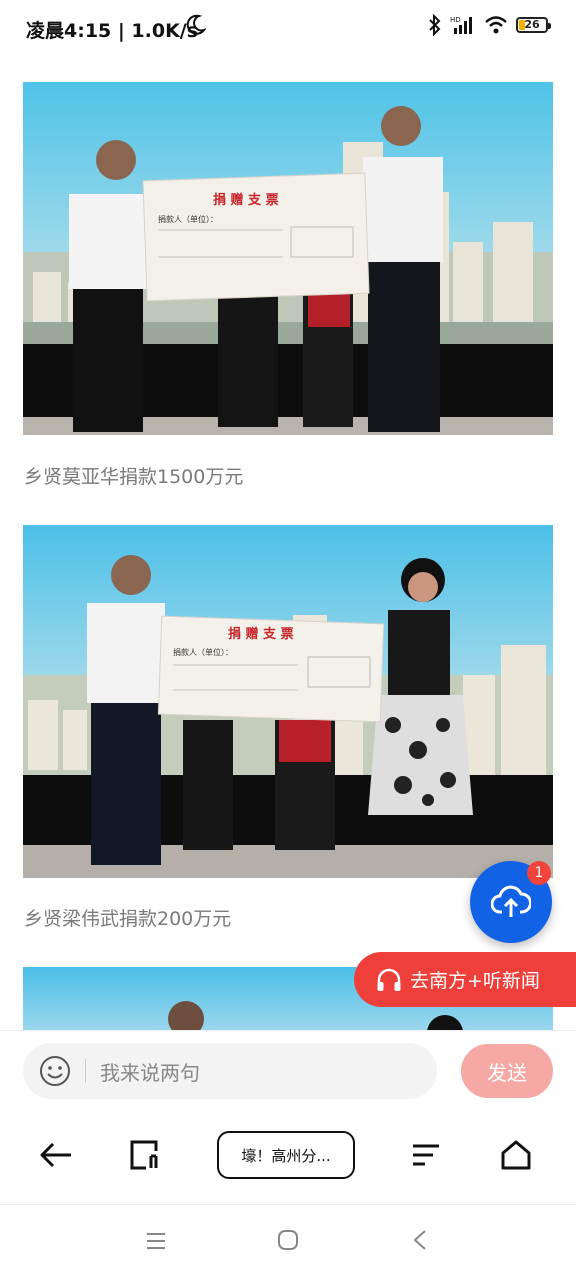 This screenshot has width=576, height=1281. I want to click on status-icons: HD 26, so click(489, 25).